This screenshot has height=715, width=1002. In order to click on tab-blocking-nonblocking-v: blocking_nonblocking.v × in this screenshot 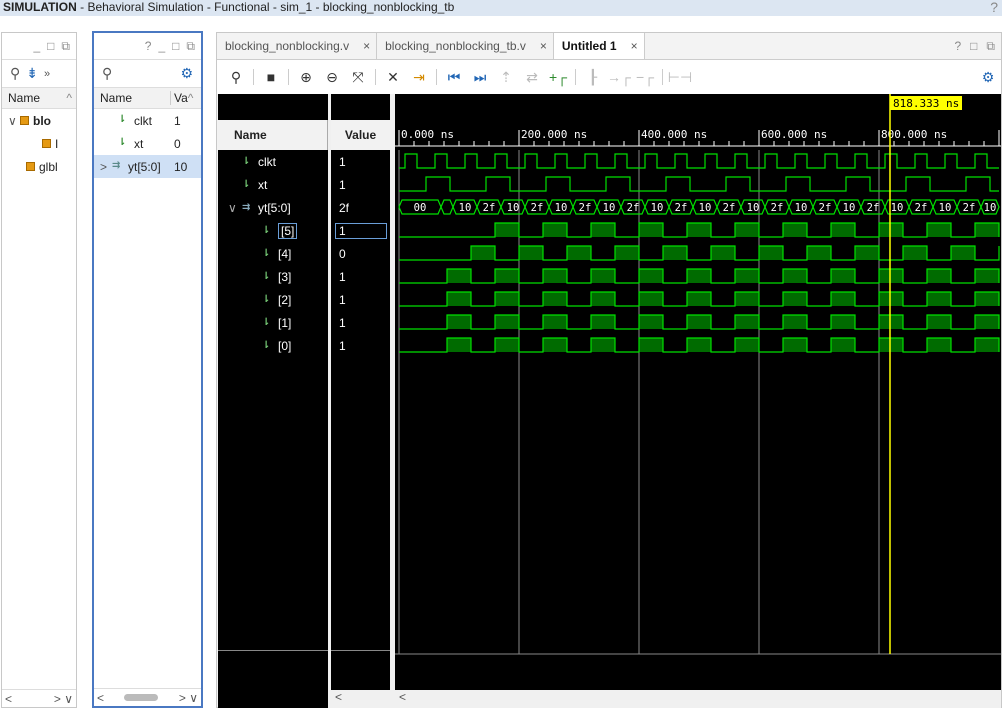, I will do `click(297, 46)`.